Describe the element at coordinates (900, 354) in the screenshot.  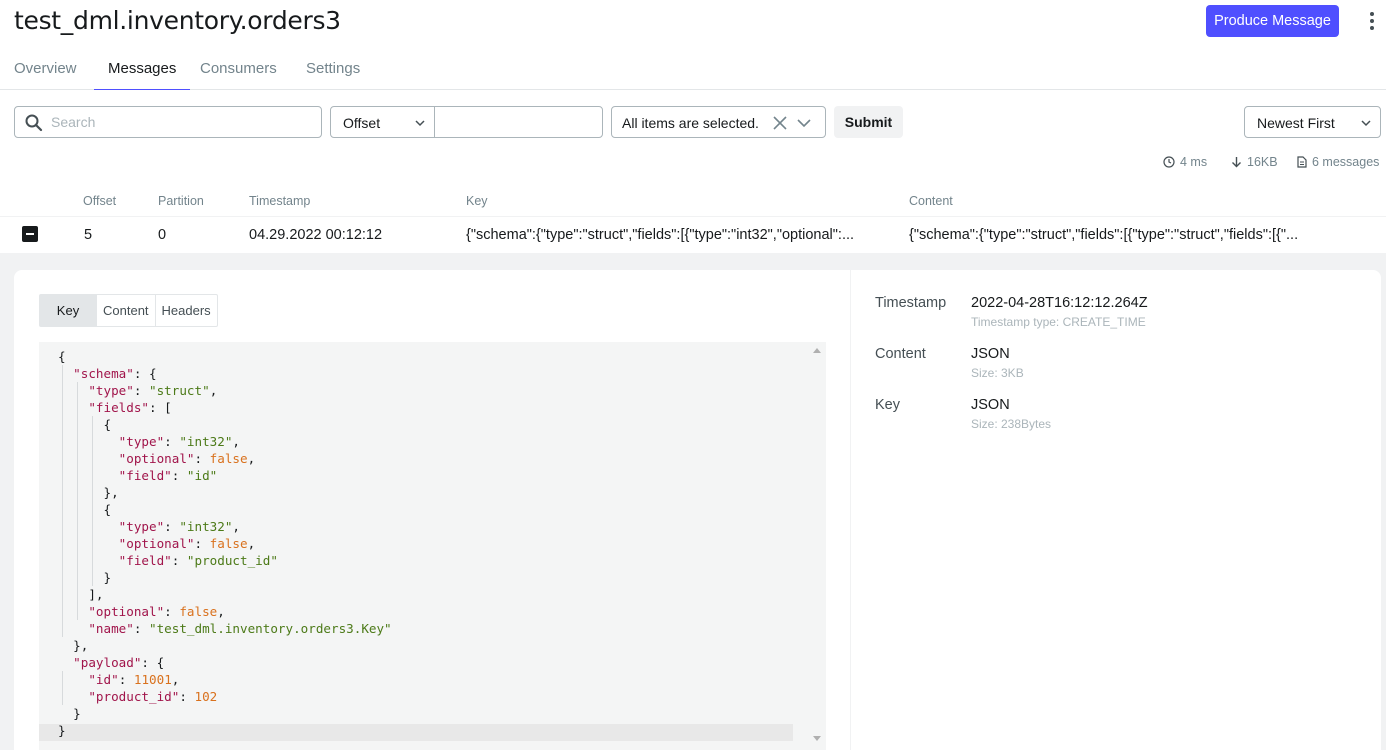
I see `meta-content-label: Content` at that location.